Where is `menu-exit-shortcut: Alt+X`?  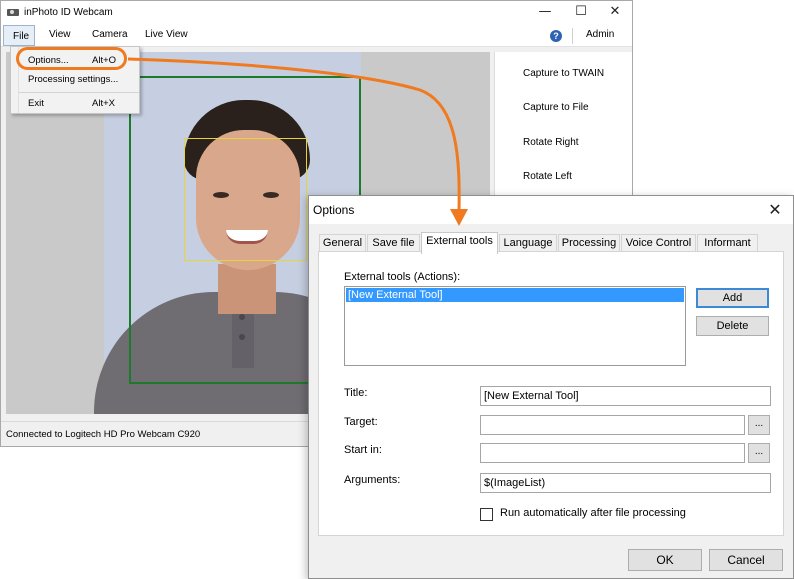 menu-exit-shortcut: Alt+X is located at coordinates (103, 103).